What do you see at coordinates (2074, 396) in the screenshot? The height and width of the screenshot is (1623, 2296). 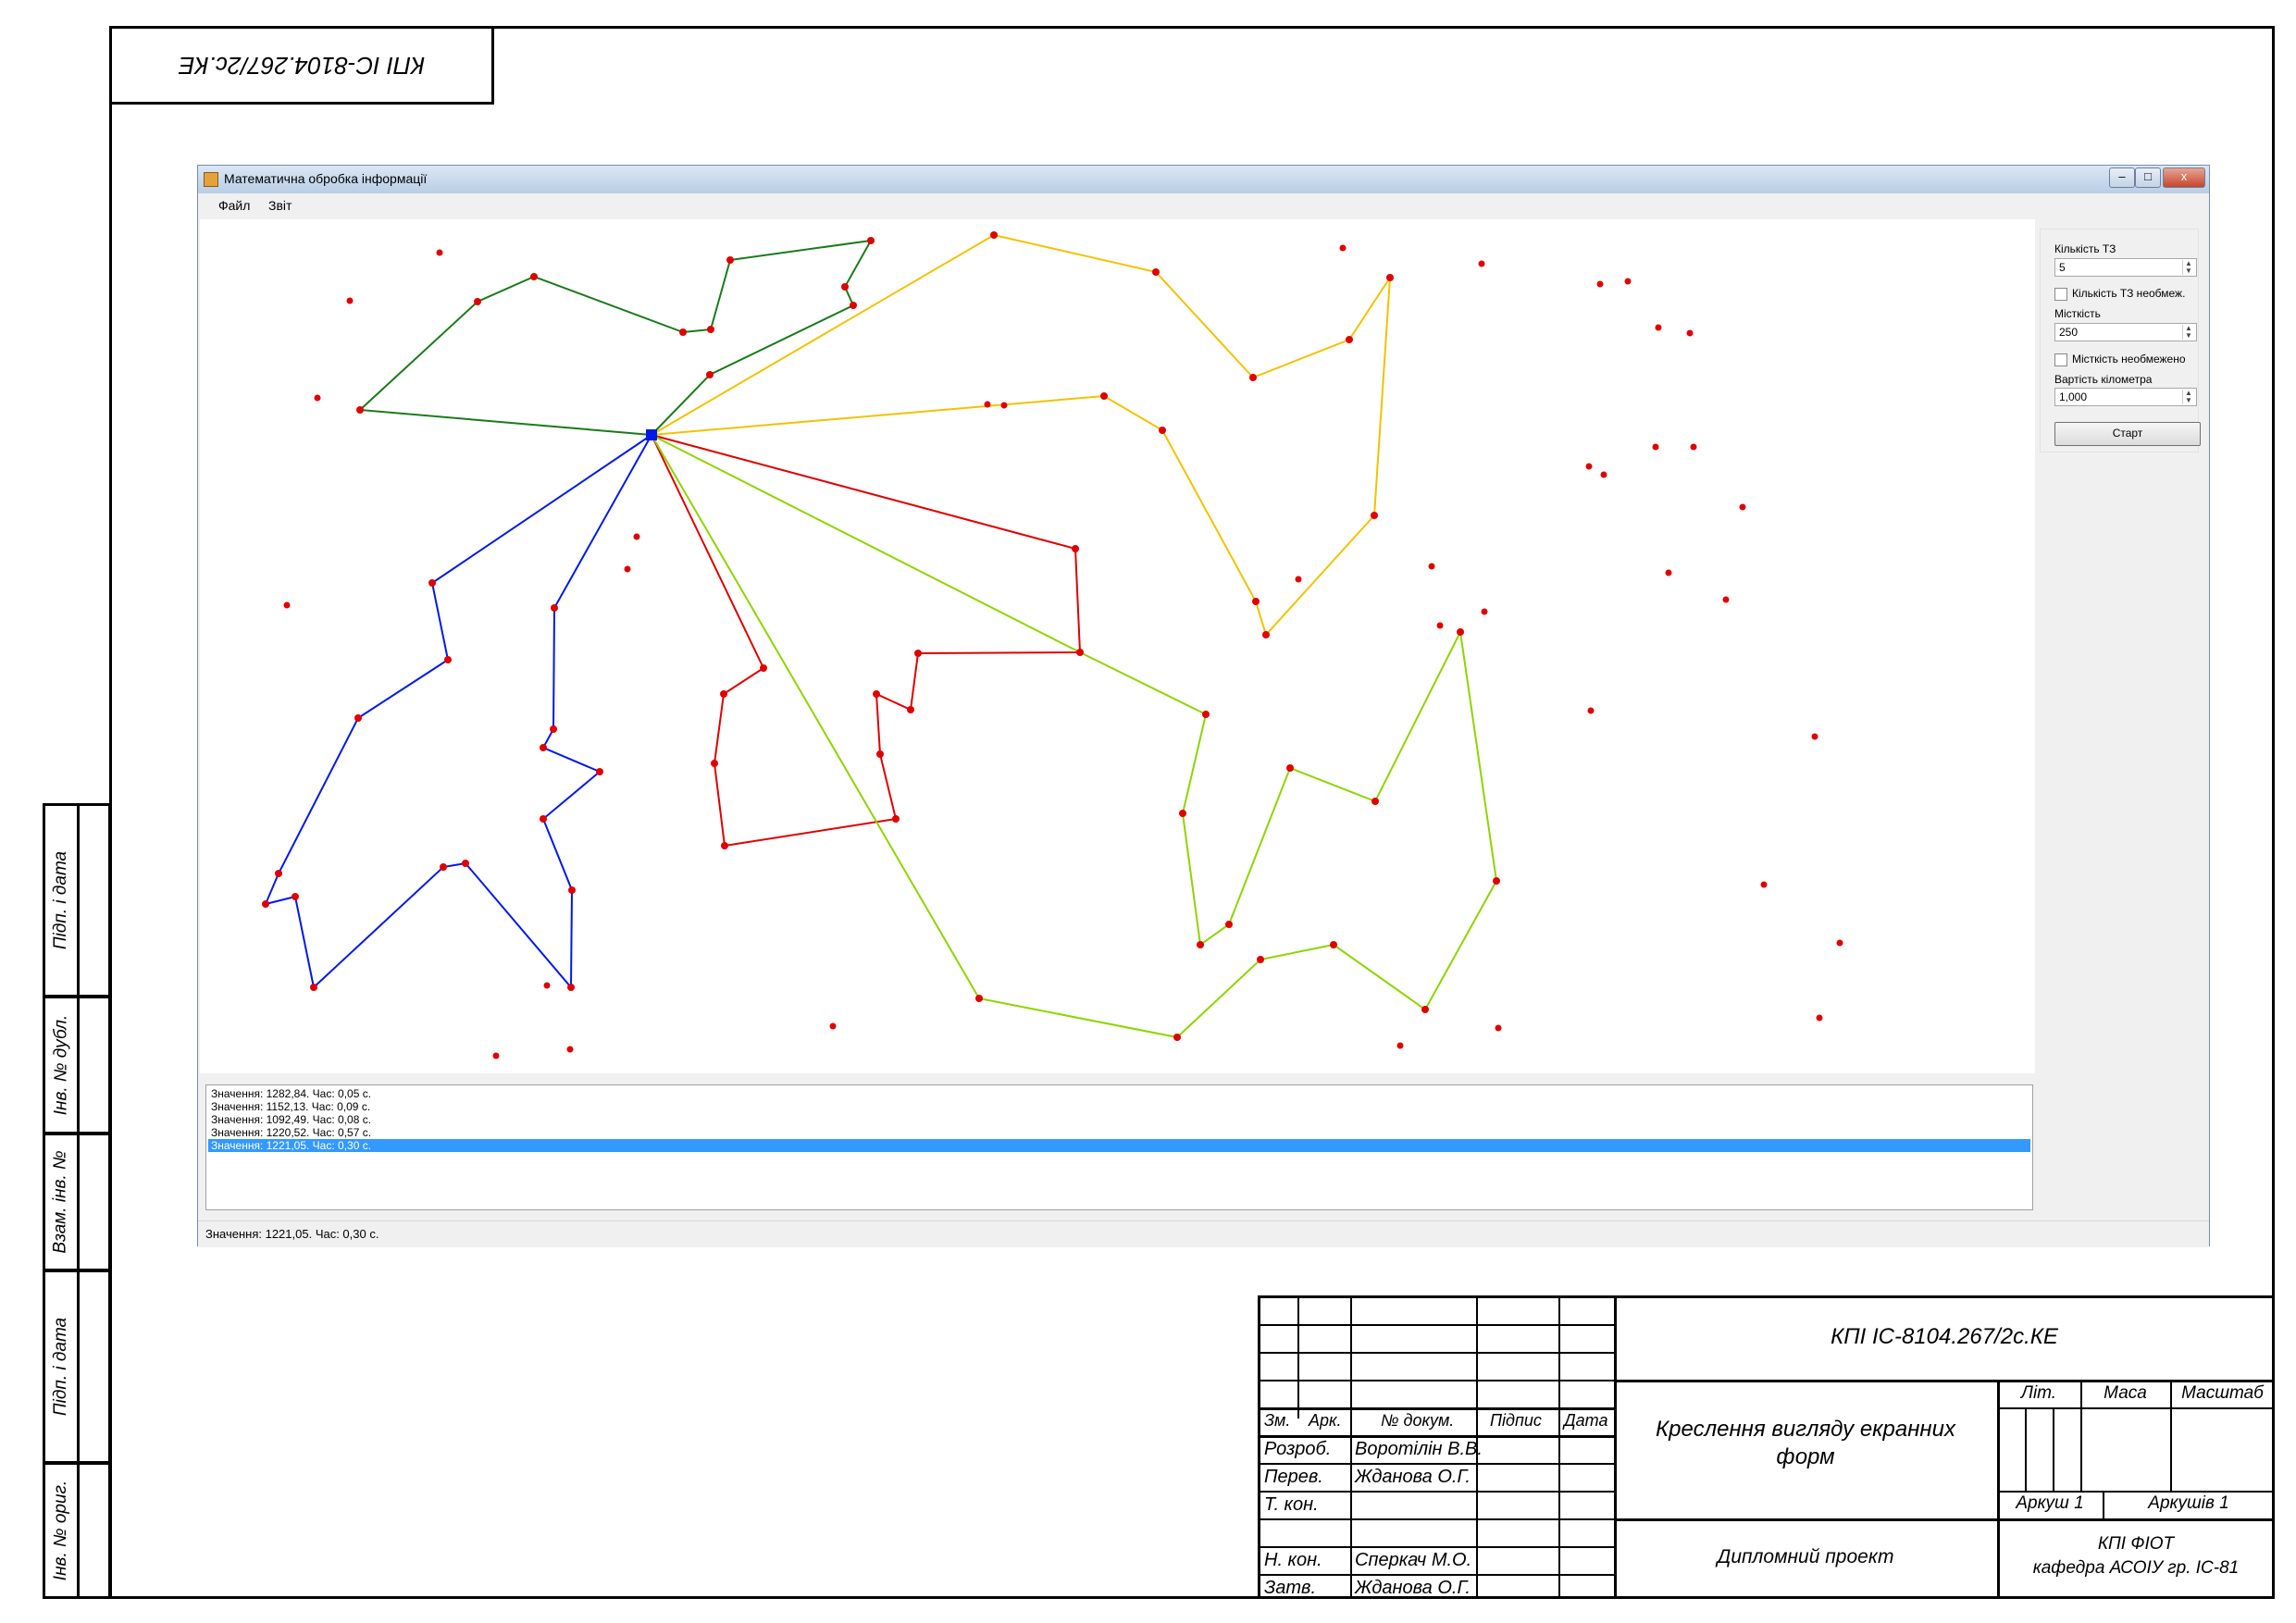 I see `km-cost-value: 1,000` at bounding box center [2074, 396].